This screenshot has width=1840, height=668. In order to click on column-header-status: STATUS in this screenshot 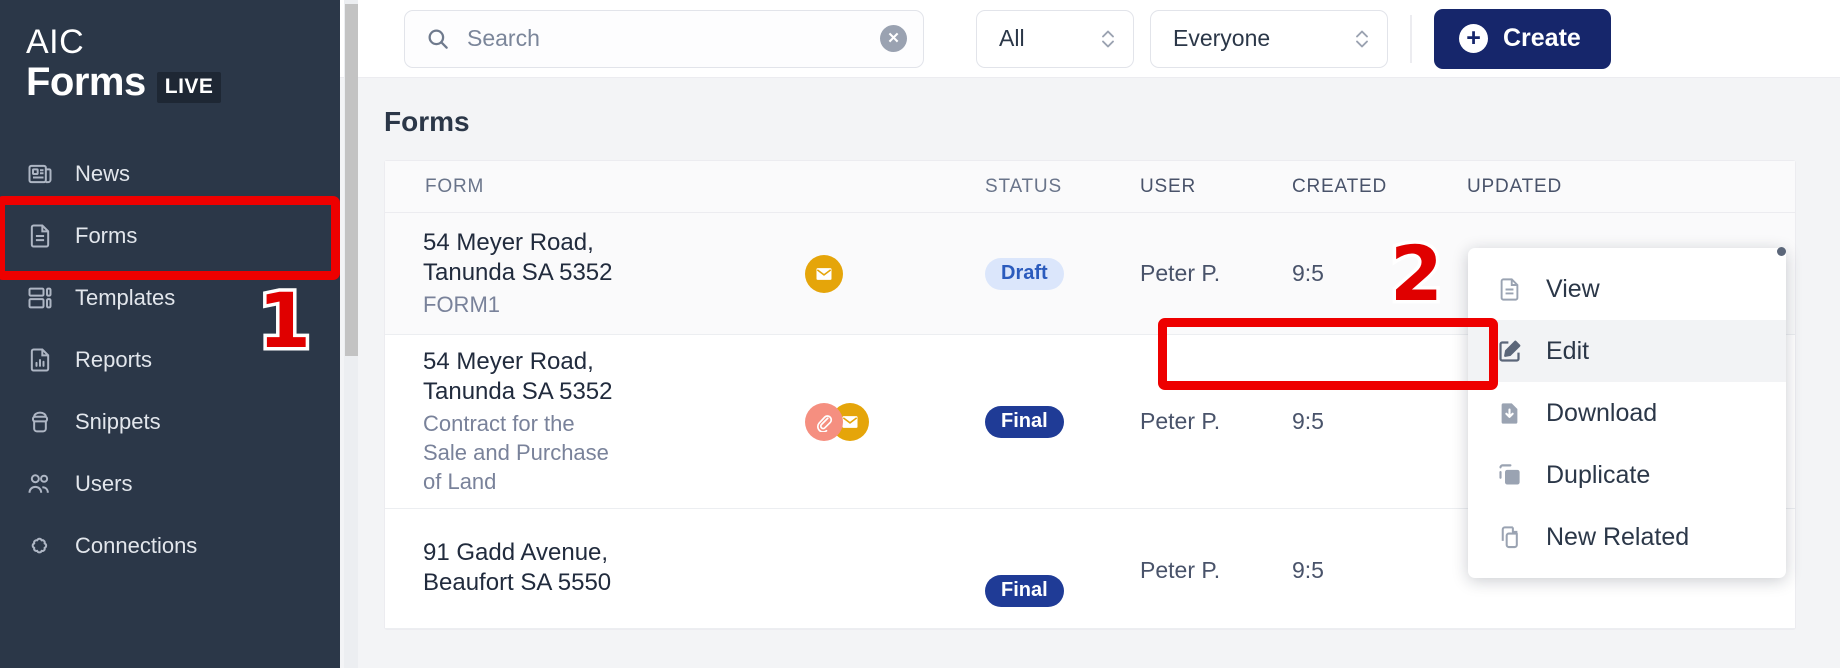, I will do `click(1062, 187)`.